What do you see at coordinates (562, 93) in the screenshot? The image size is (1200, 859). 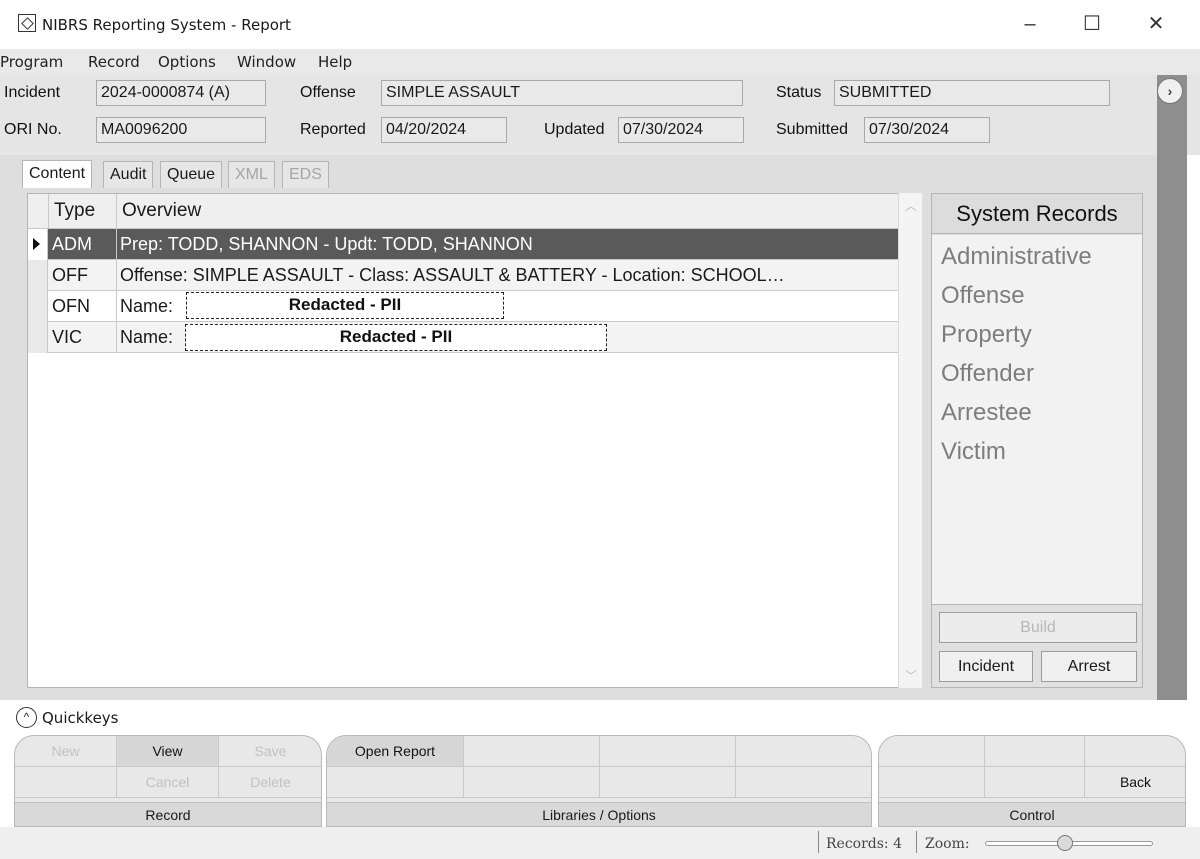 I see `offense-field: SIMPLE ASSAULT` at bounding box center [562, 93].